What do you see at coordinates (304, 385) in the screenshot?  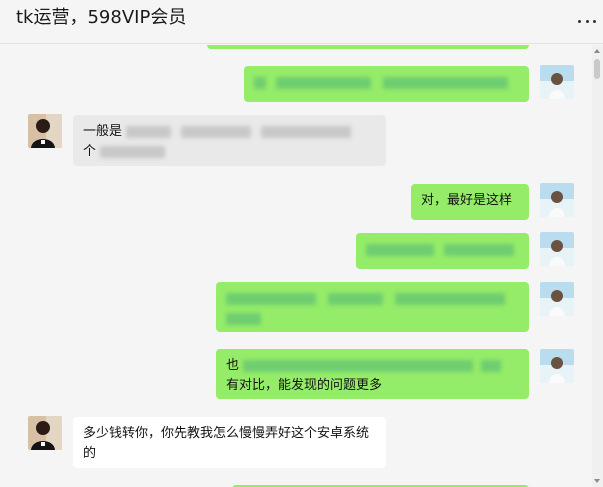 I see `message-text-line: 有对比，能发现的问题更多` at bounding box center [304, 385].